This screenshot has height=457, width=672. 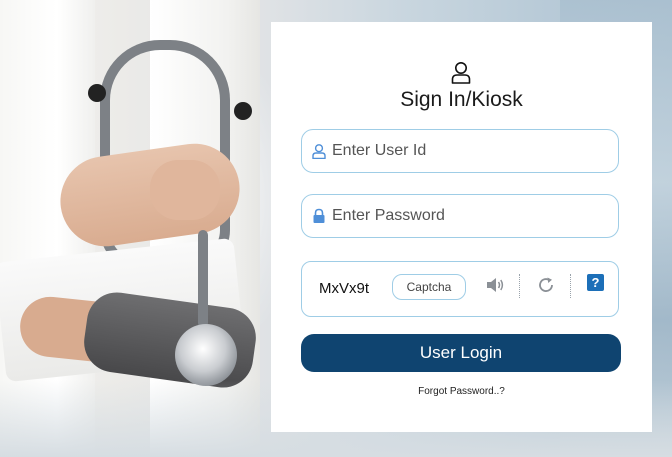 What do you see at coordinates (185, 190) in the screenshot?
I see `doctor-hand` at bounding box center [185, 190].